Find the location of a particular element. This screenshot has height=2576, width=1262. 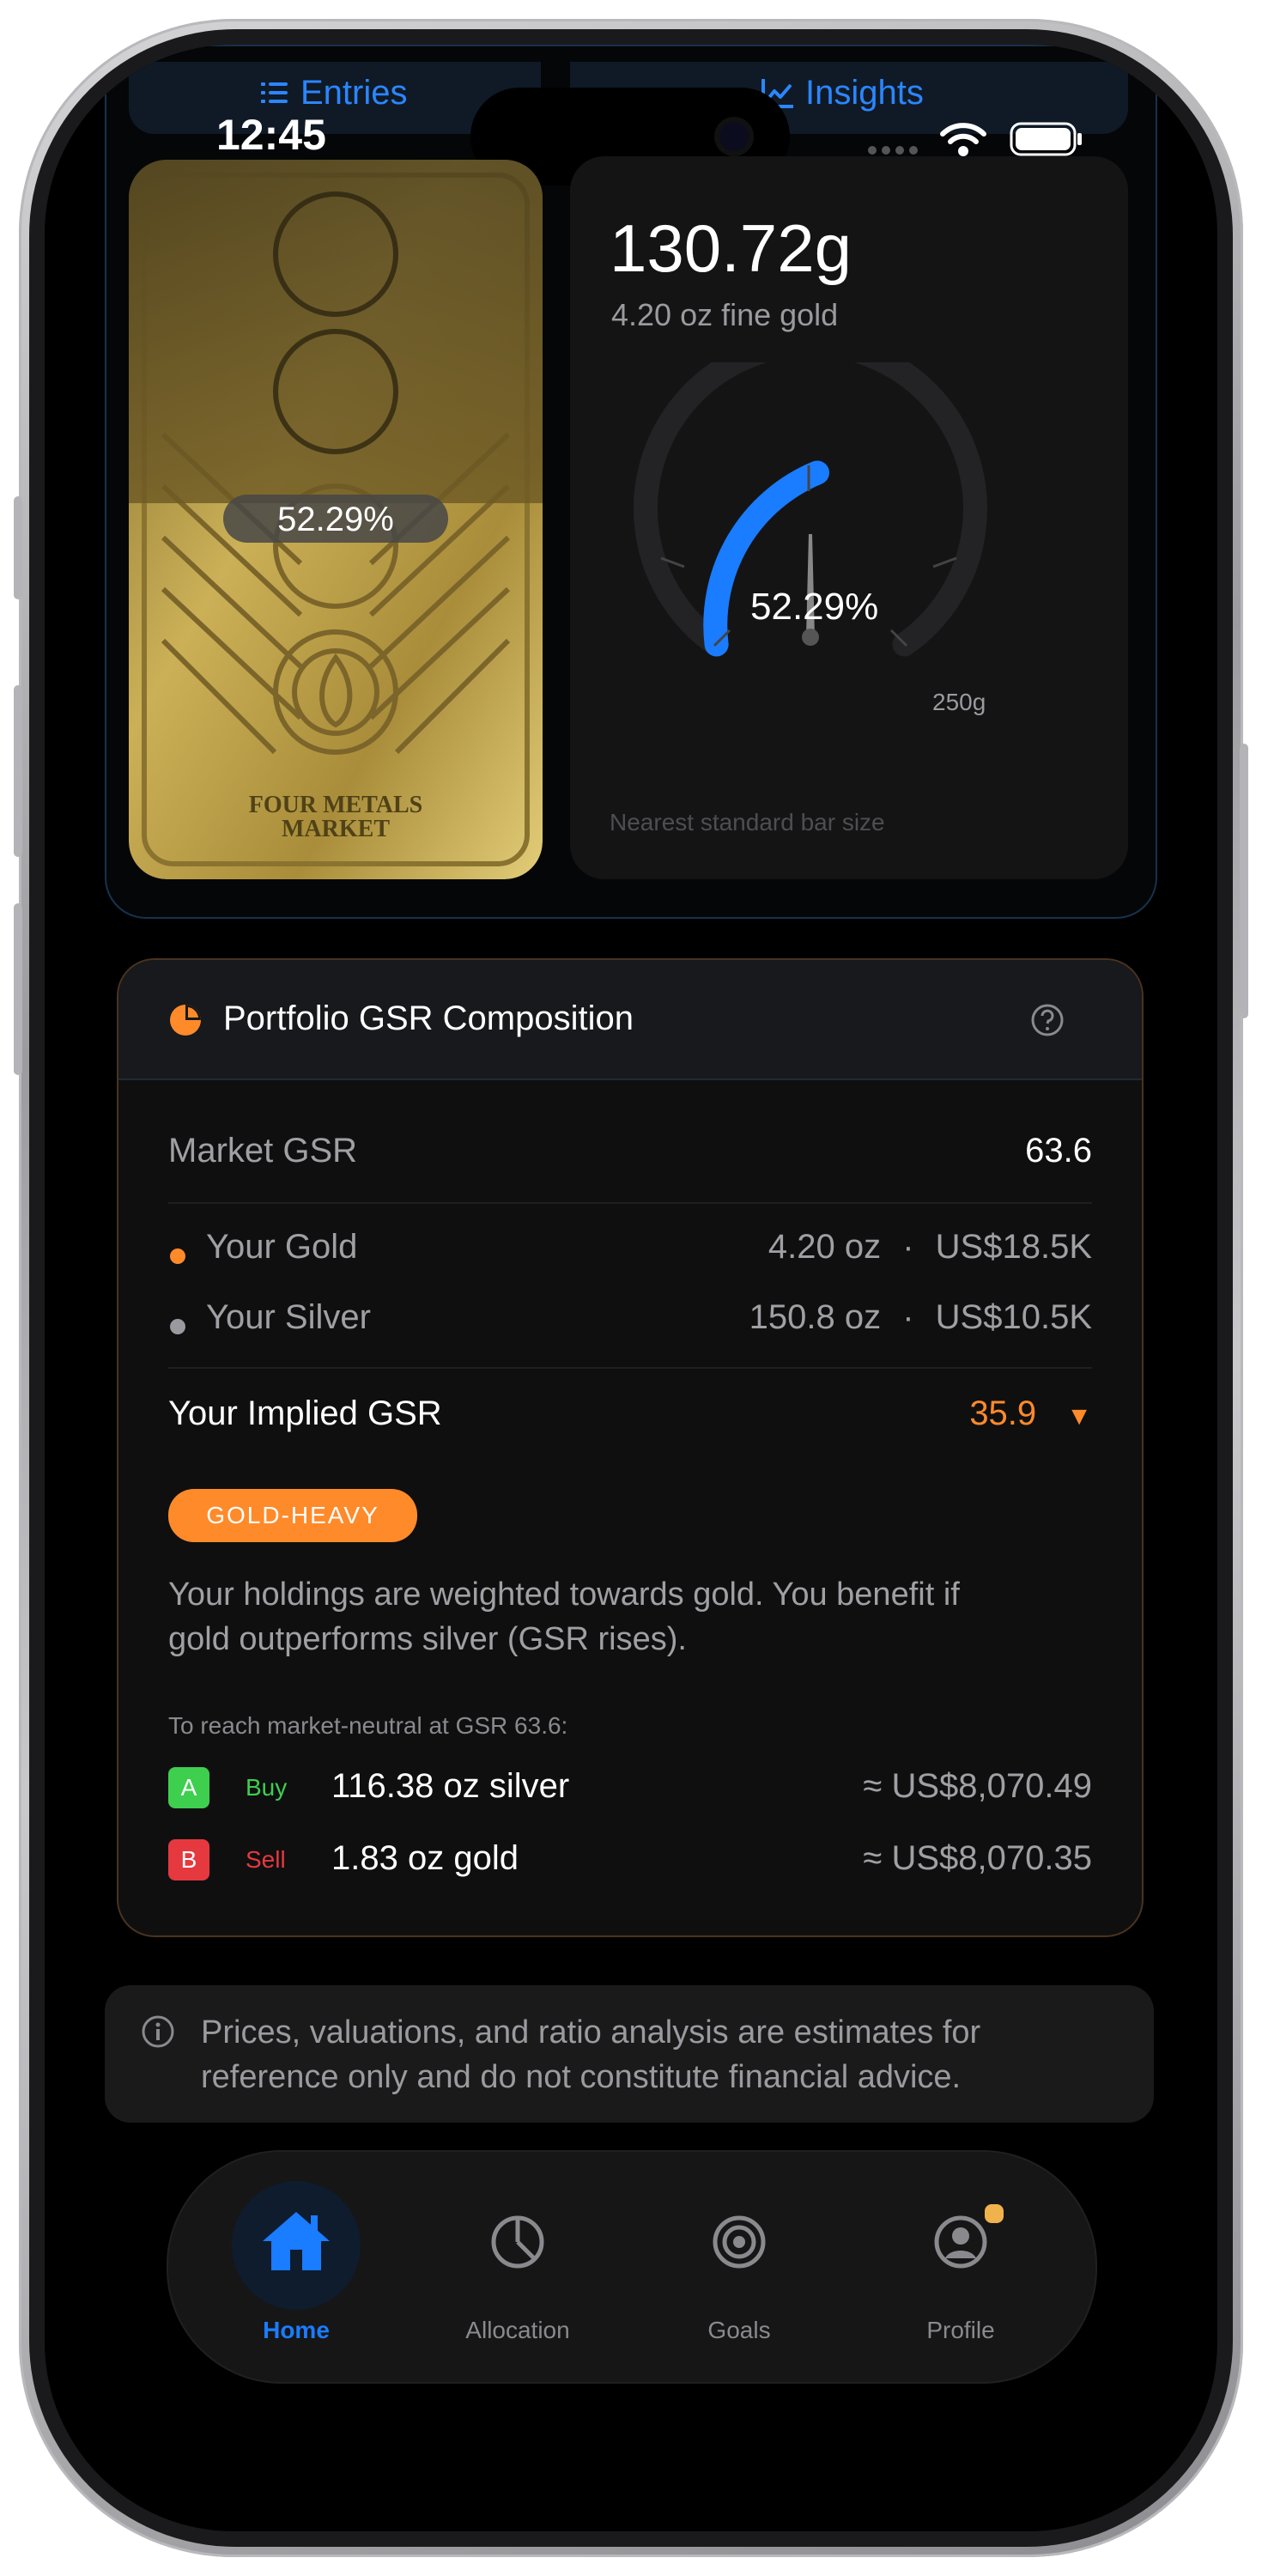

power-button is located at coordinates (1244, 881).